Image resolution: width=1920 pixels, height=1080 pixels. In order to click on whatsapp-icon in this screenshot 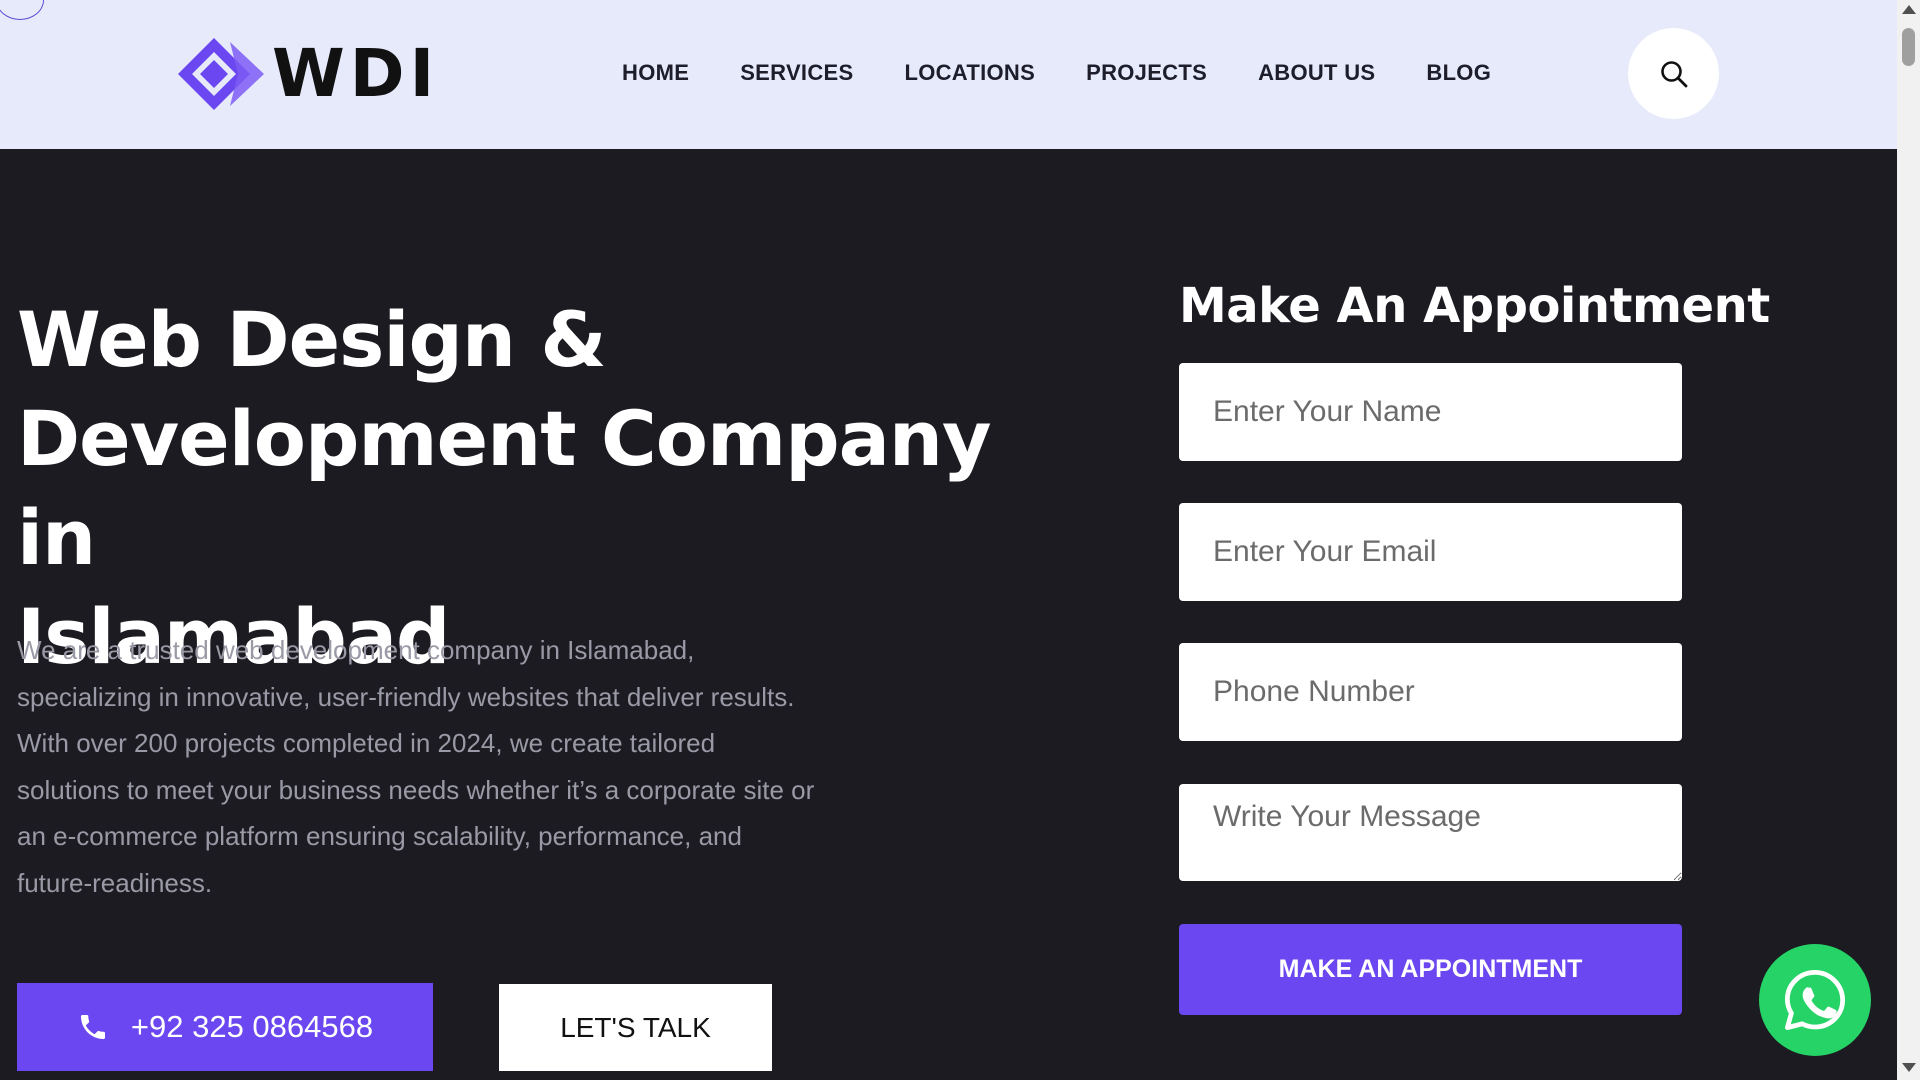, I will do `click(1815, 1000)`.